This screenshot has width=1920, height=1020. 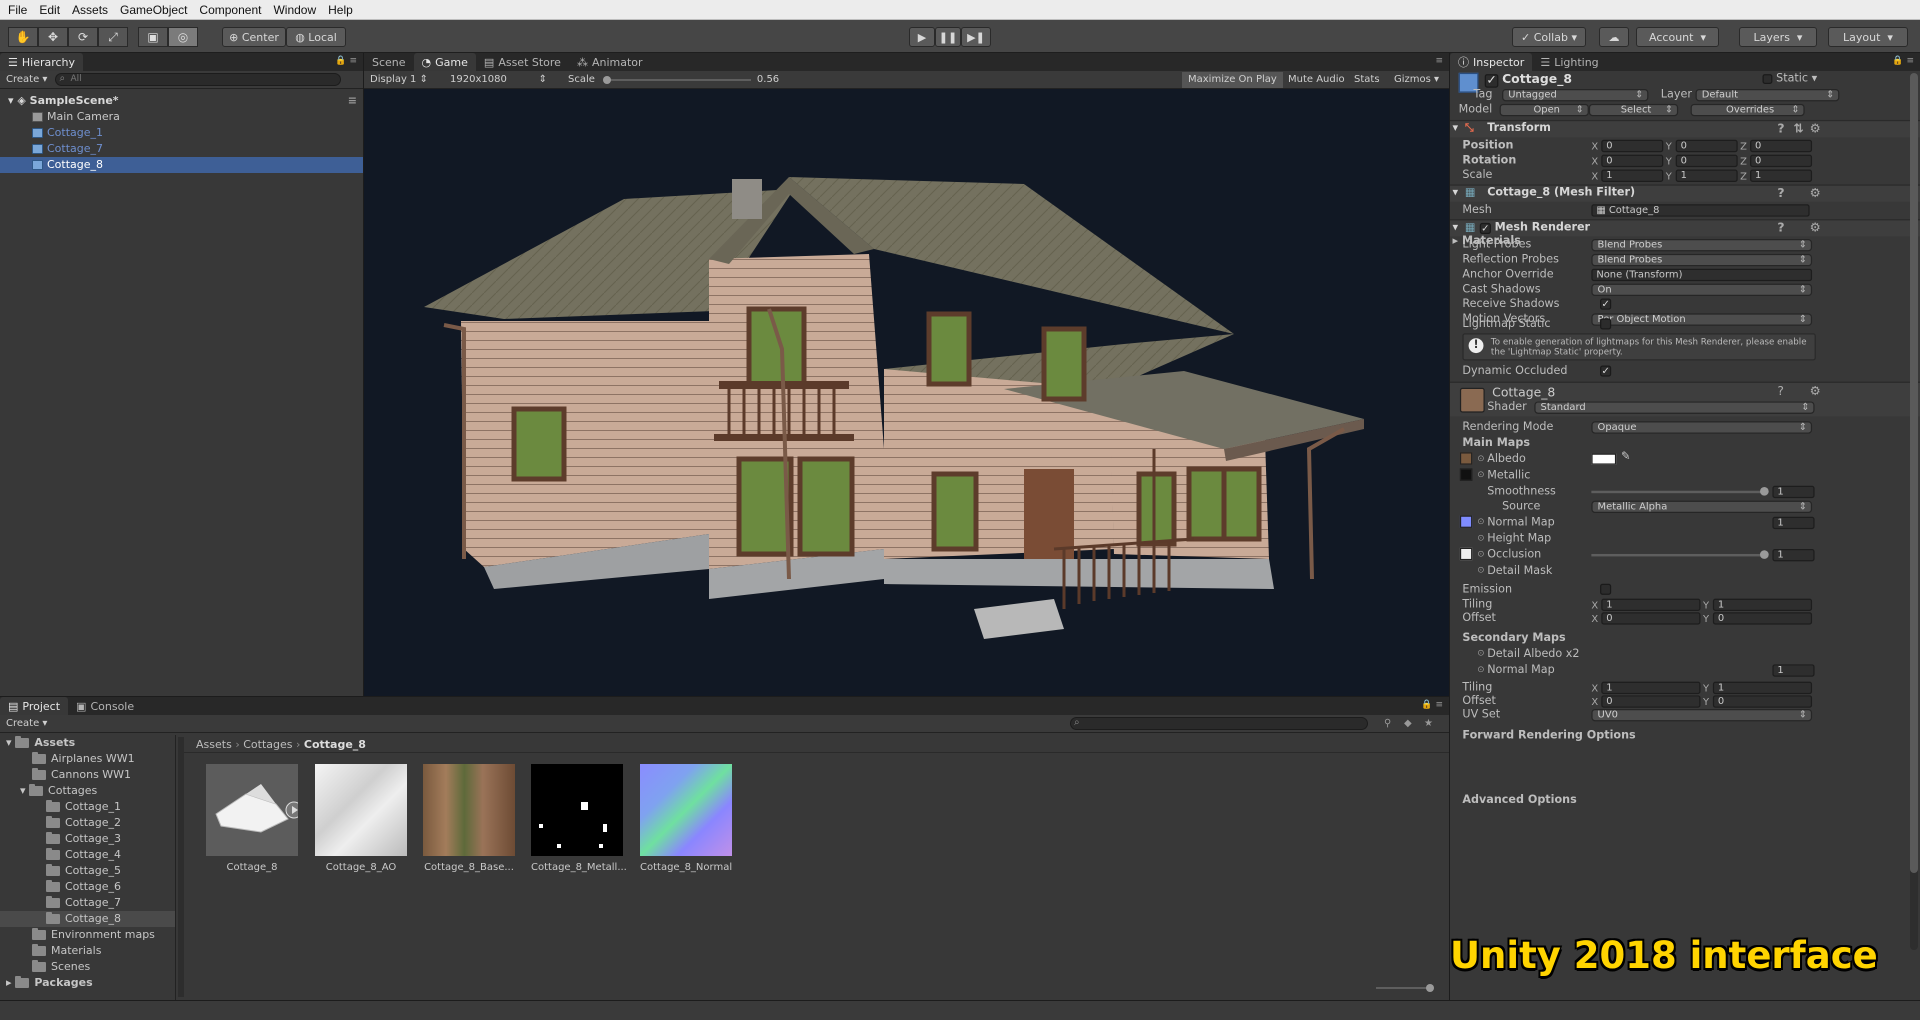 I want to click on step-button: ▶❚, so click(x=976, y=37).